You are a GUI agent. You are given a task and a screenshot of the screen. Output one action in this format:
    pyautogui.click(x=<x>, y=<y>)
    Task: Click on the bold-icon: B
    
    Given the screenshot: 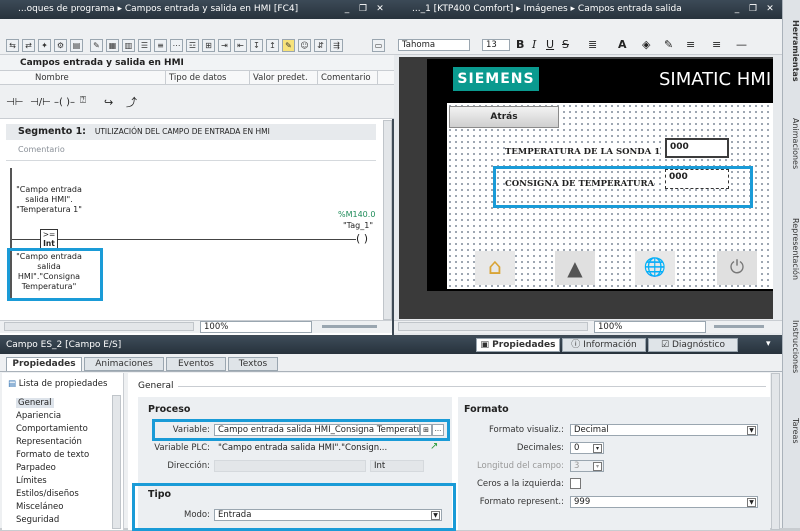 What is the action you would take?
    pyautogui.click(x=520, y=44)
    